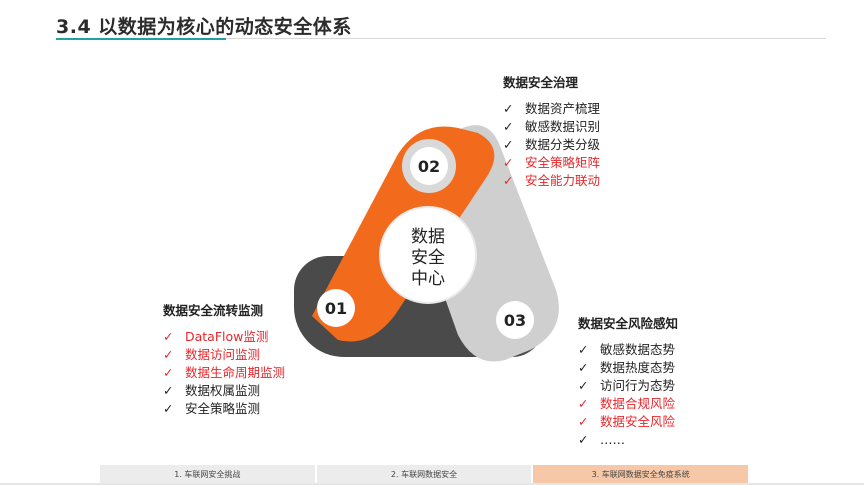 The width and height of the screenshot is (864, 485). I want to click on governance-item: ✓ 安全策略矩阵, so click(552, 162).